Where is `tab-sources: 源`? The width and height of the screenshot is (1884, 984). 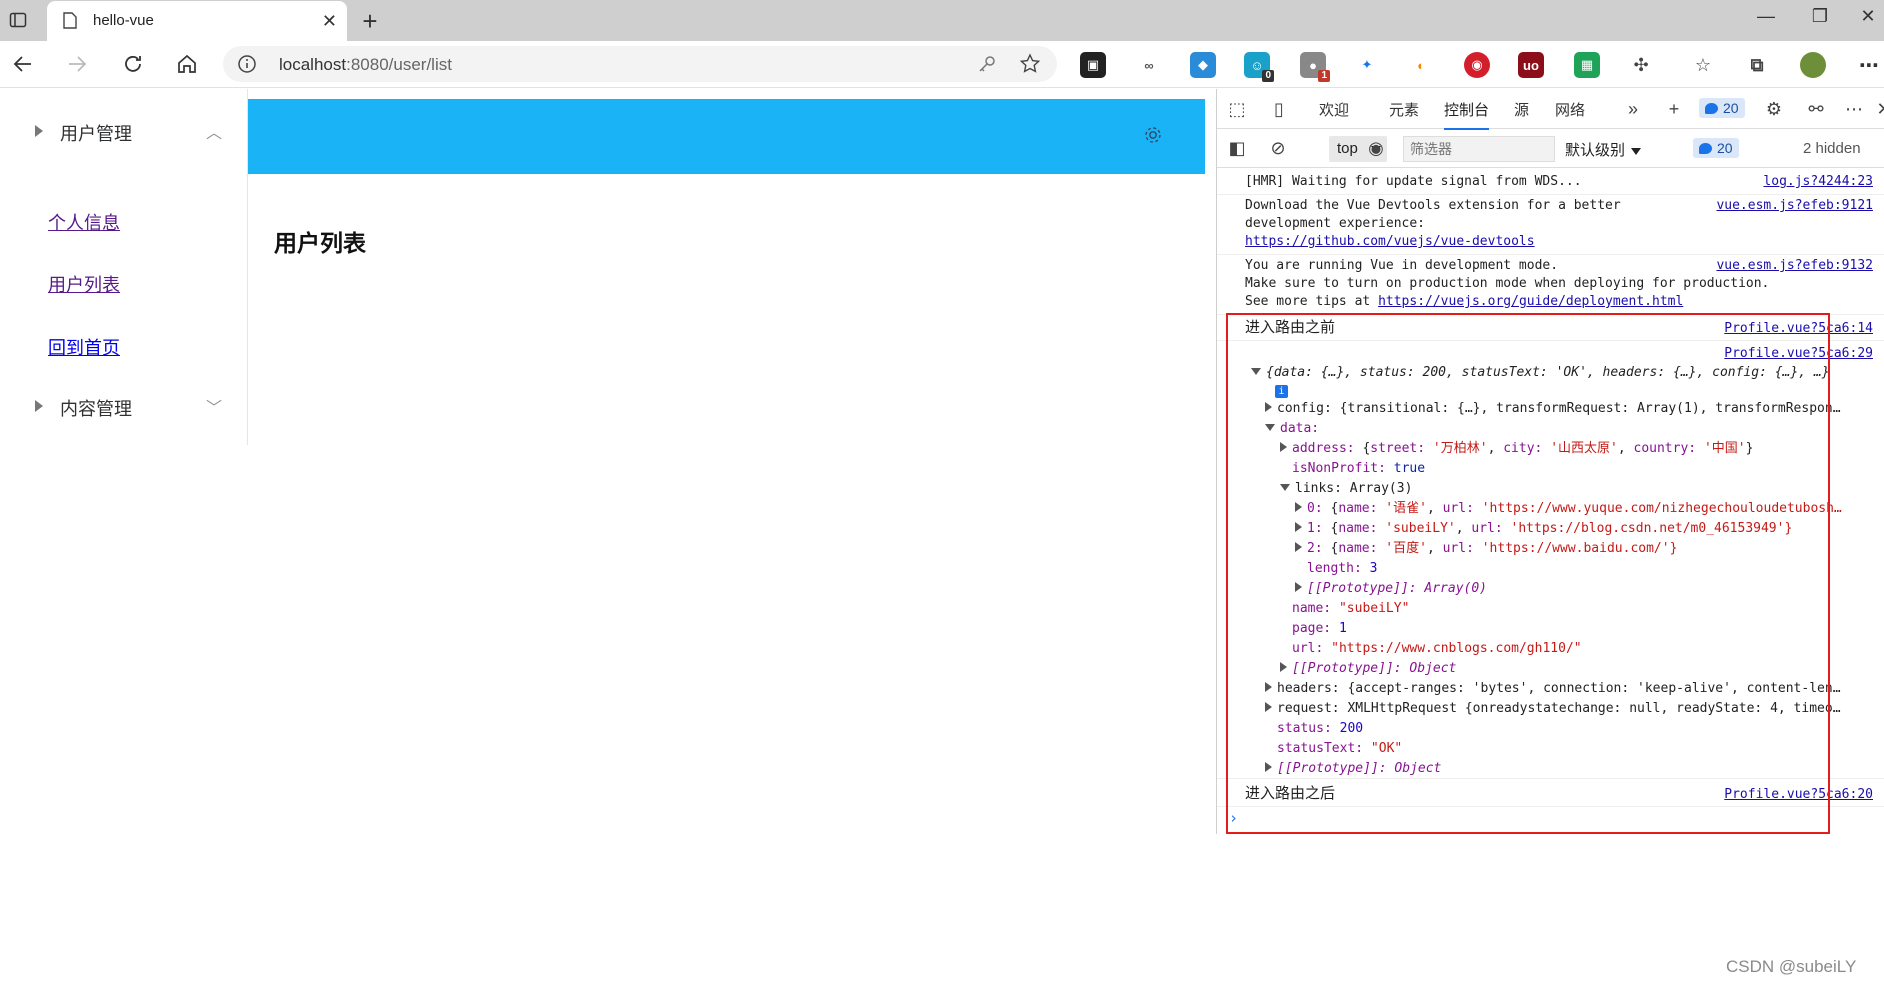 tab-sources: 源 is located at coordinates (1521, 109).